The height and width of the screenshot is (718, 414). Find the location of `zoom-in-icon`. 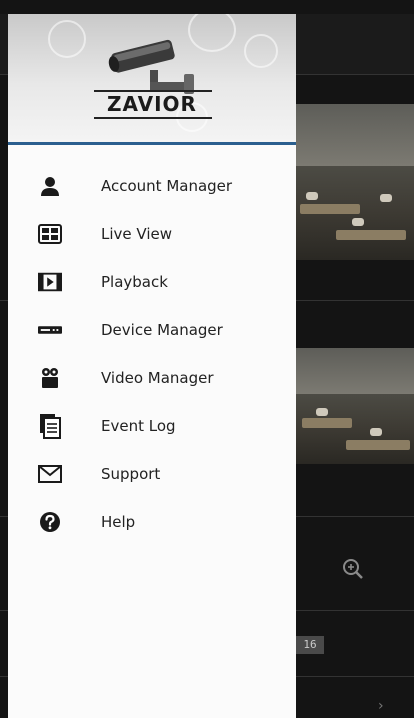

zoom-in-icon is located at coordinates (353, 569).